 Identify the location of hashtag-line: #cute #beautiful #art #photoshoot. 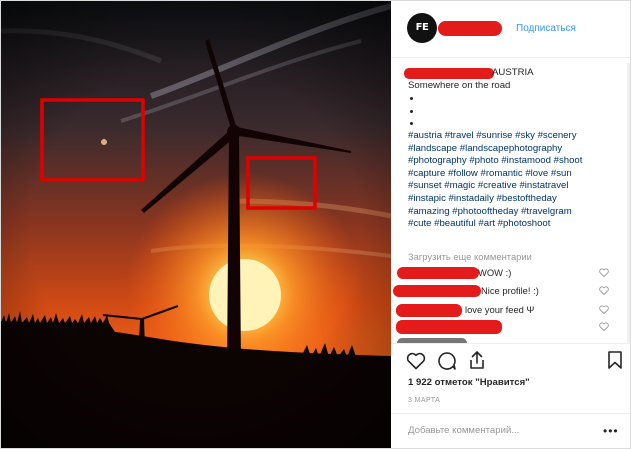
(516, 224).